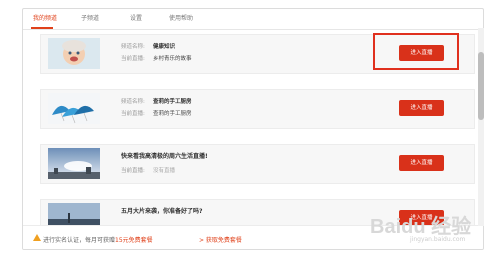  Describe the element at coordinates (136, 17) in the screenshot. I see `tab-settings: 设置` at that location.